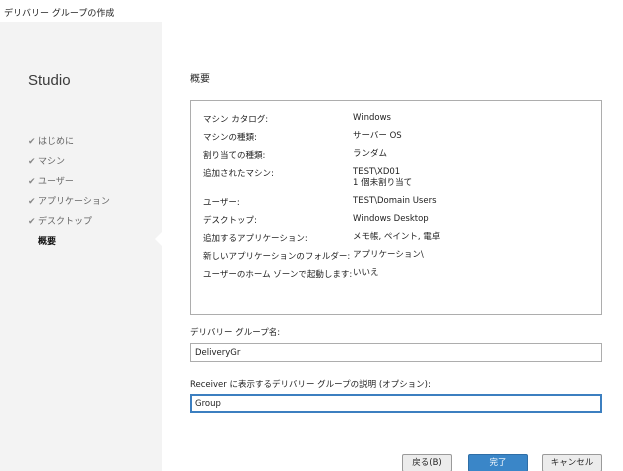 This screenshot has height=471, width=623. What do you see at coordinates (49, 80) in the screenshot?
I see `studio-brand: Studio` at bounding box center [49, 80].